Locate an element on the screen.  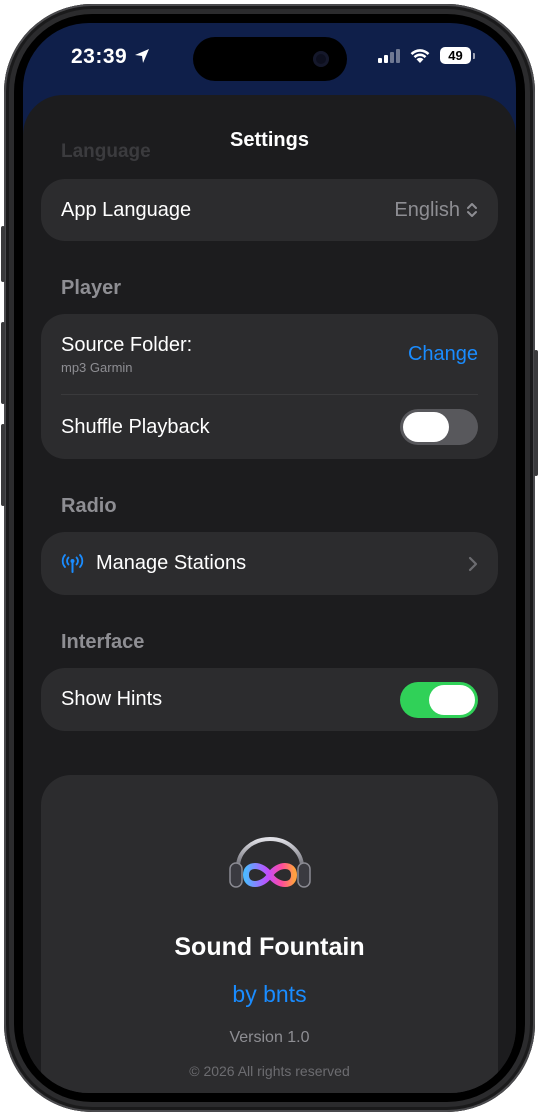
source-folder-info: Source Folder: mp3 Garmin is located at coordinates (126, 354).